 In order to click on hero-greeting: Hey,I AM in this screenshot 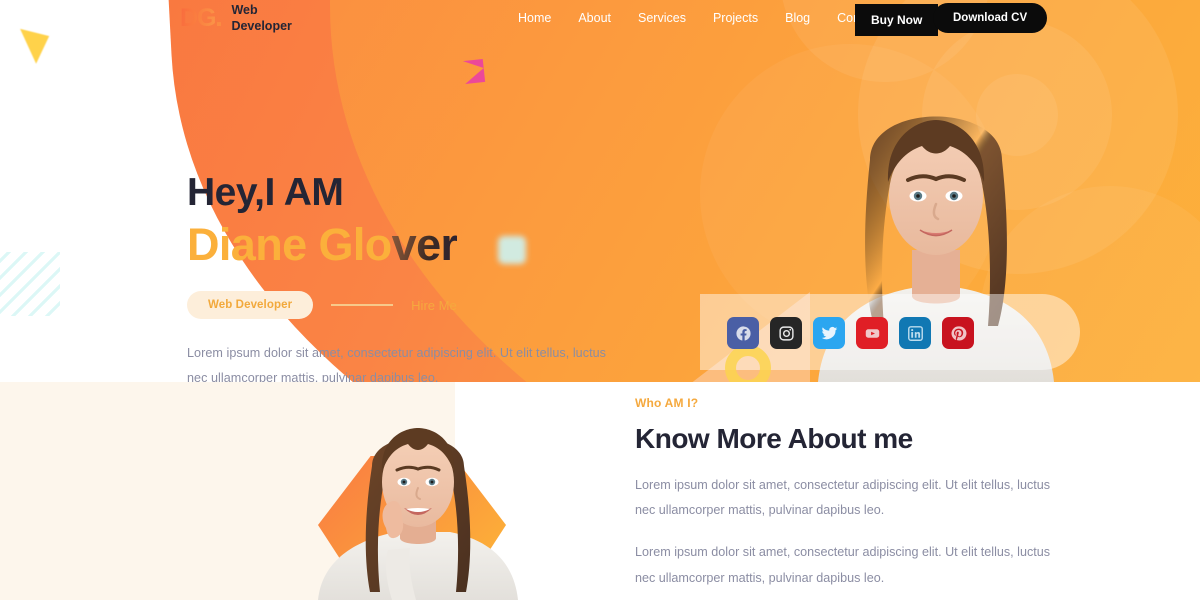, I will do `click(265, 192)`.